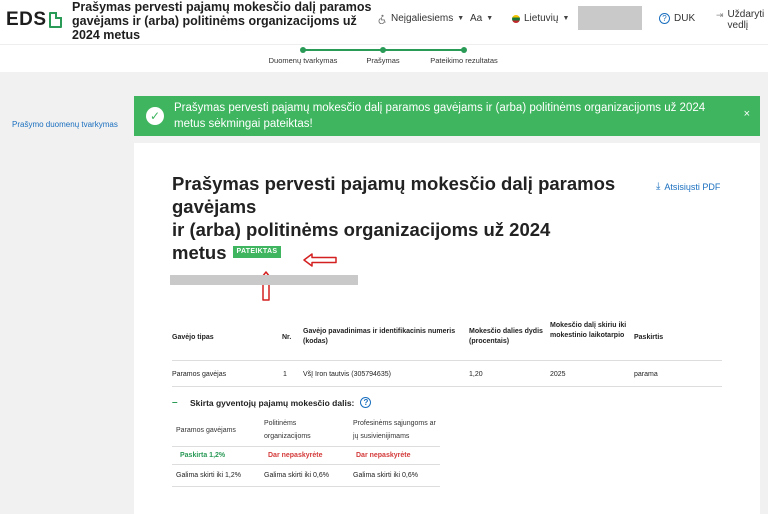 The height and width of the screenshot is (514, 768). What do you see at coordinates (303, 60) in the screenshot?
I see `step-label: Duomenų tvarkymas` at bounding box center [303, 60].